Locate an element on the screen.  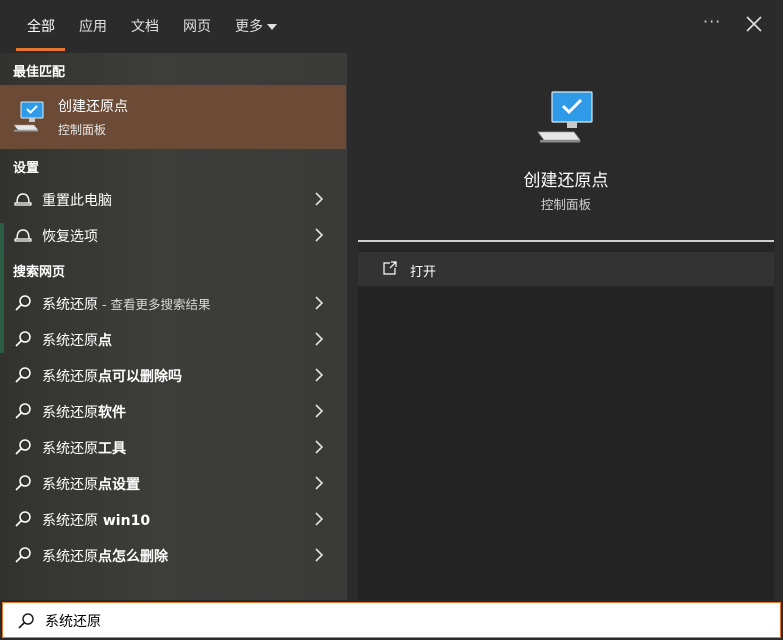
section-web-search: 搜索网页 is located at coordinates (39, 272).